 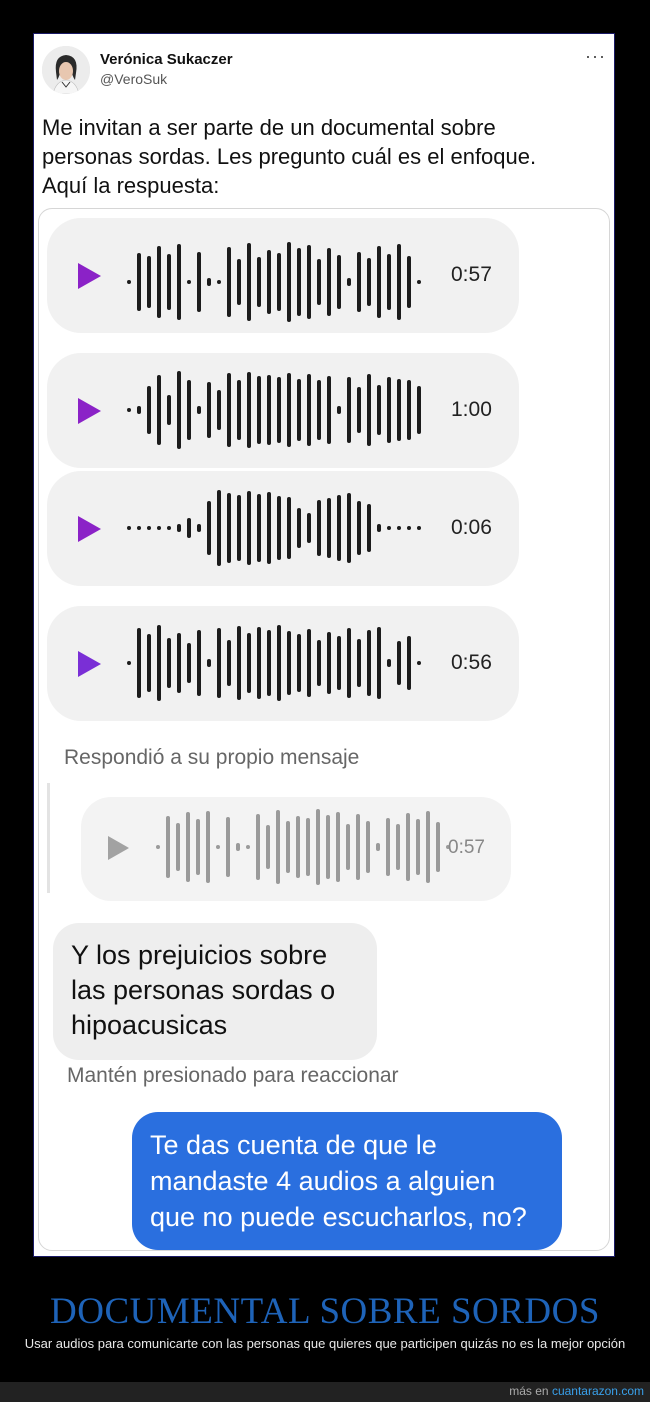 I want to click on audio-message-2: 1:00, so click(x=283, y=410).